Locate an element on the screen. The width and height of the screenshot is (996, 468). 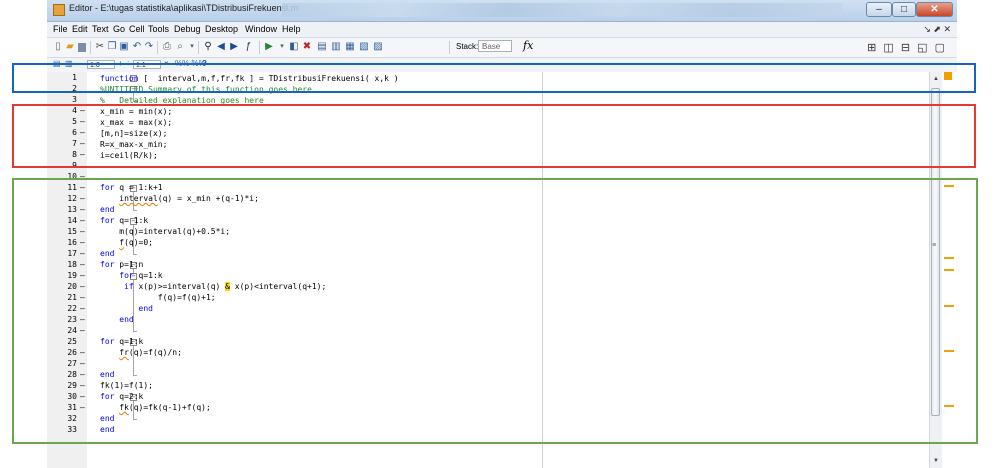
menu-edit: Edit is located at coordinates (80, 29).